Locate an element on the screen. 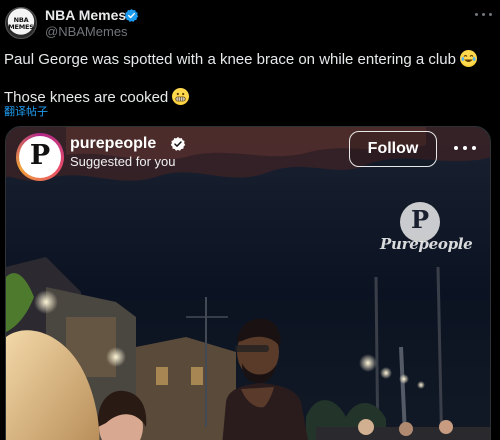 The width and height of the screenshot is (500, 440). author-handle: @NBAMemes is located at coordinates (86, 31).